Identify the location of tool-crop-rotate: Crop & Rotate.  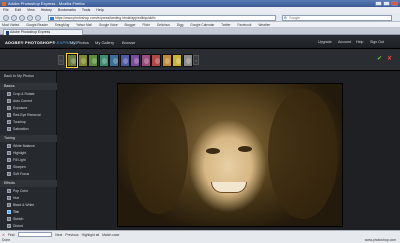
(21, 94).